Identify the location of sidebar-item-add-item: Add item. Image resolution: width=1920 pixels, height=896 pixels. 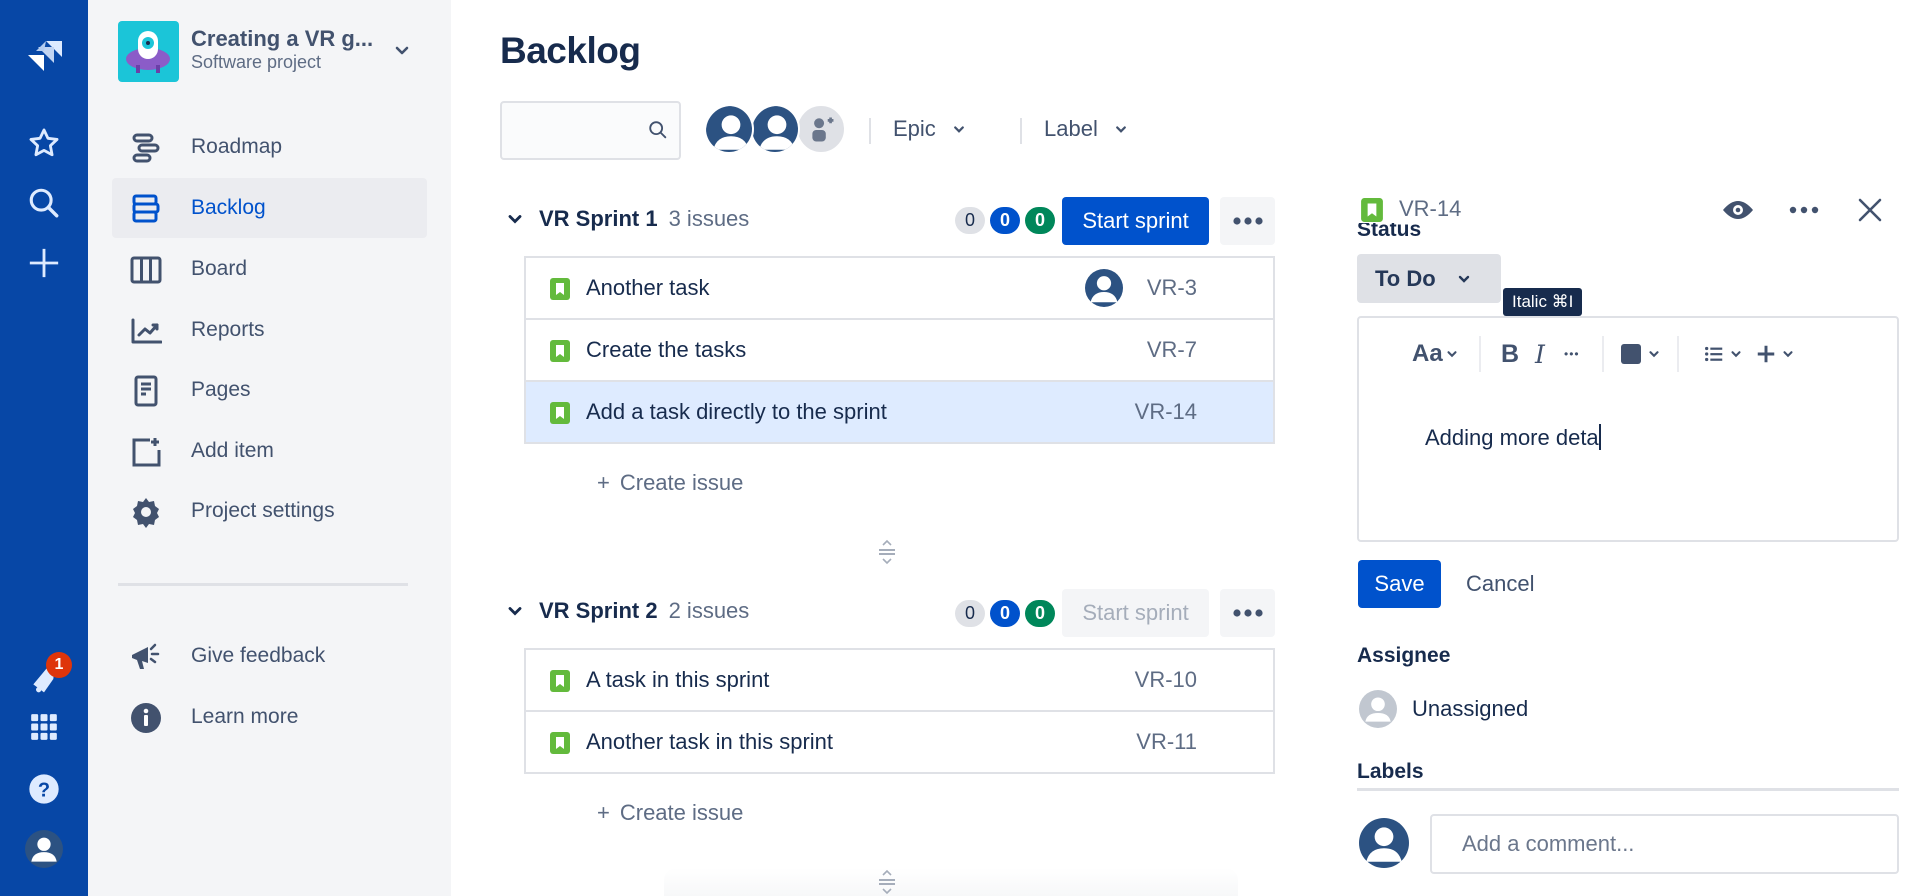
(269, 451).